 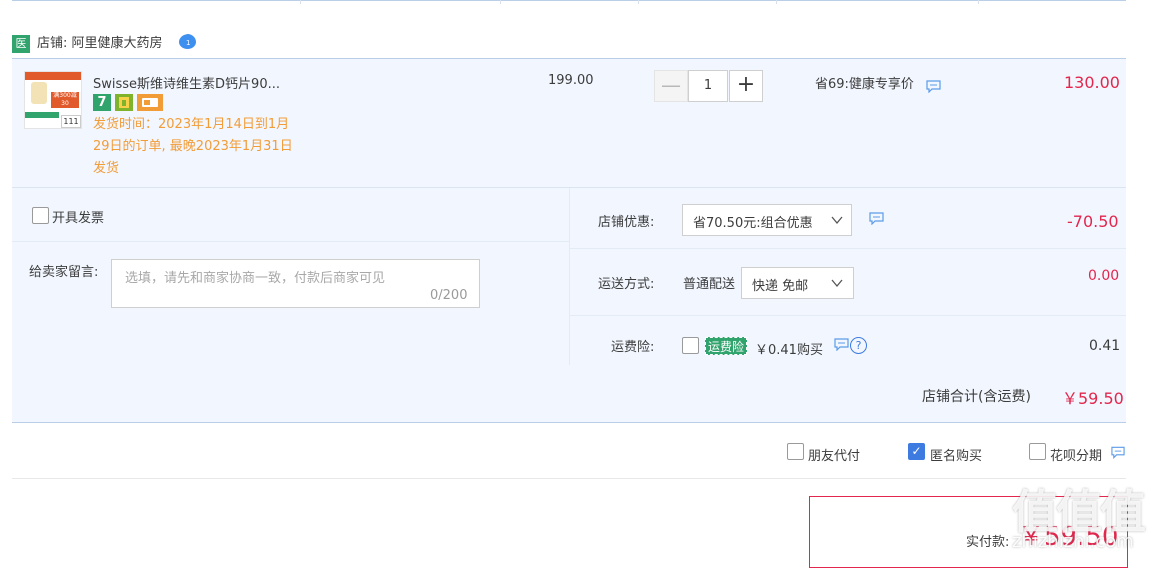 I want to click on delivery-selected: 快递 免邮, so click(x=780, y=286).